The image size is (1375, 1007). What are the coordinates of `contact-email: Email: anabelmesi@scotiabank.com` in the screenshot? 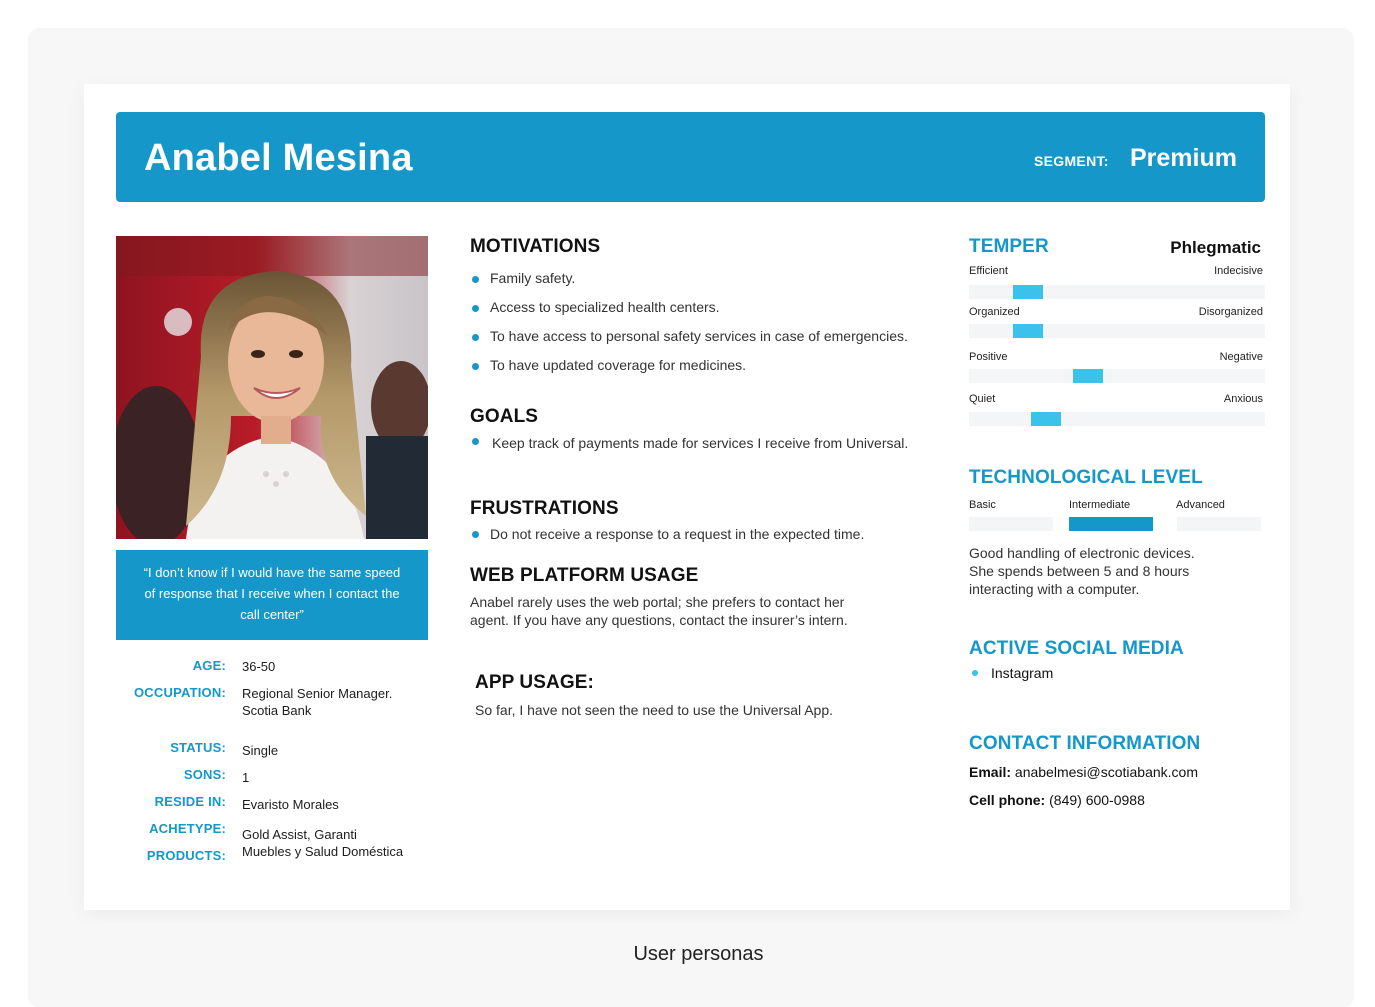 It's located at (1083, 772).